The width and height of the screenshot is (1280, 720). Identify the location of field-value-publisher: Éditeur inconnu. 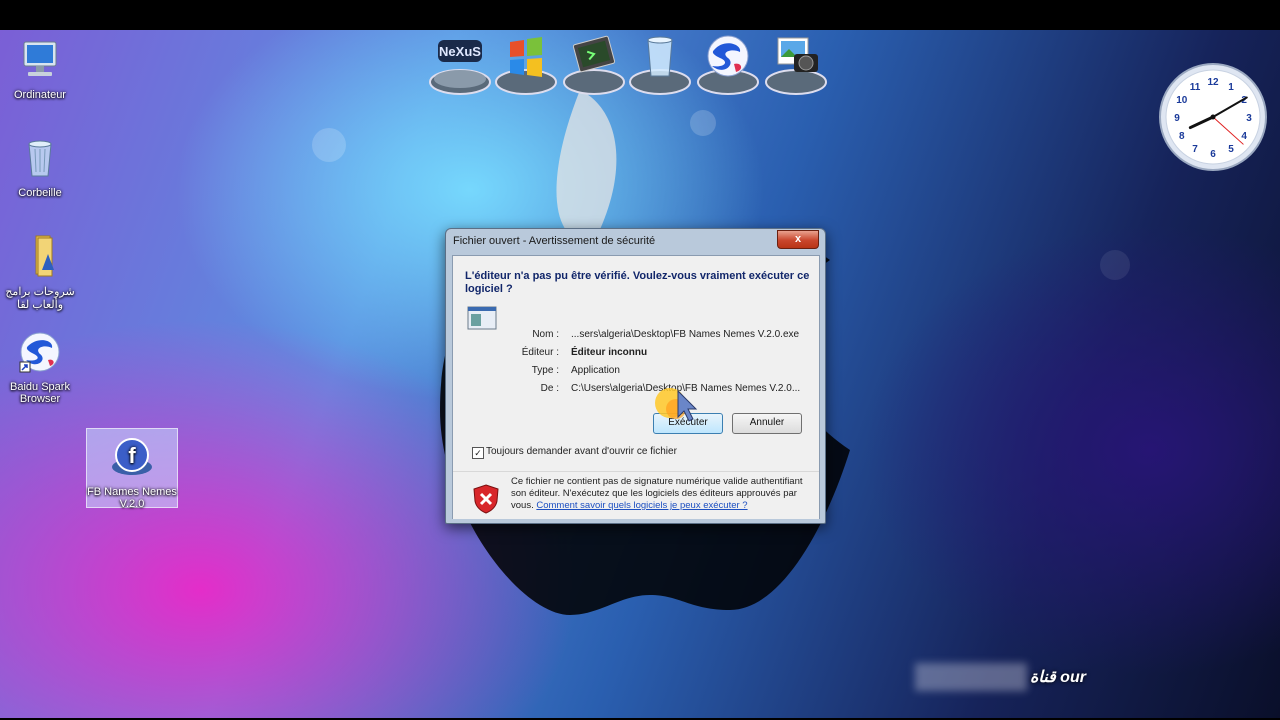
(609, 352).